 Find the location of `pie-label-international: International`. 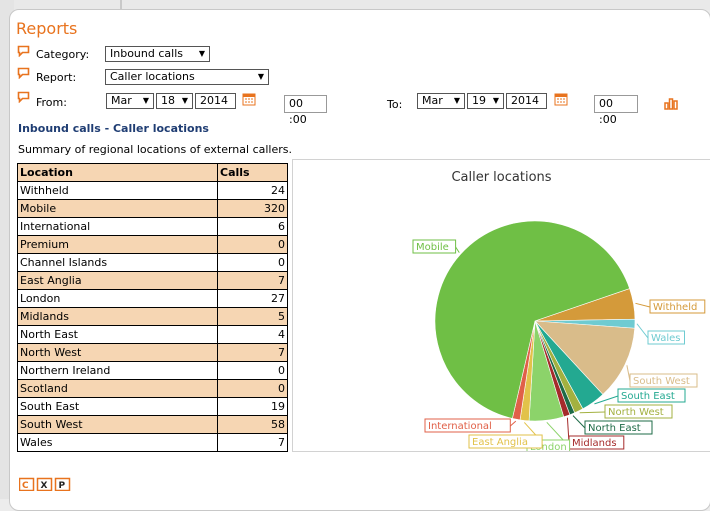

pie-label-international: International is located at coordinates (467, 425).